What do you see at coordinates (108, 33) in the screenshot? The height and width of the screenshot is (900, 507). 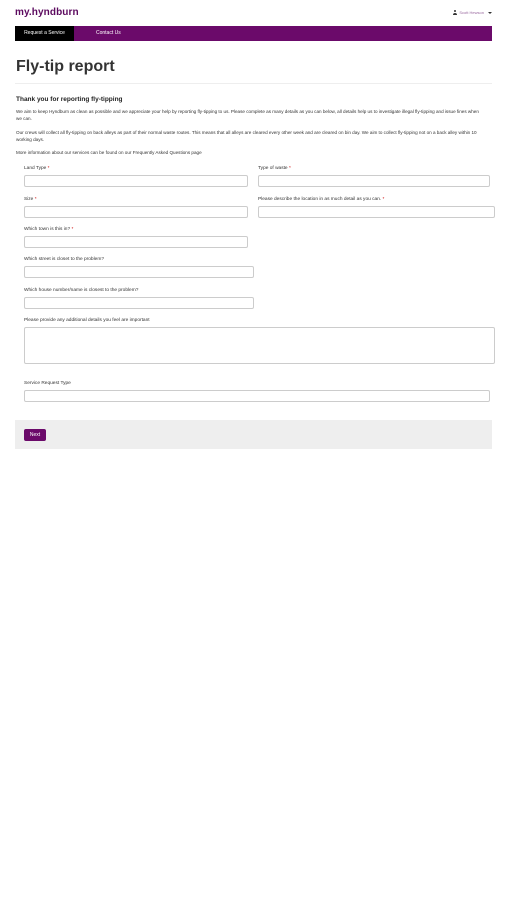 I see `nav-contact-us: Contact Us` at bounding box center [108, 33].